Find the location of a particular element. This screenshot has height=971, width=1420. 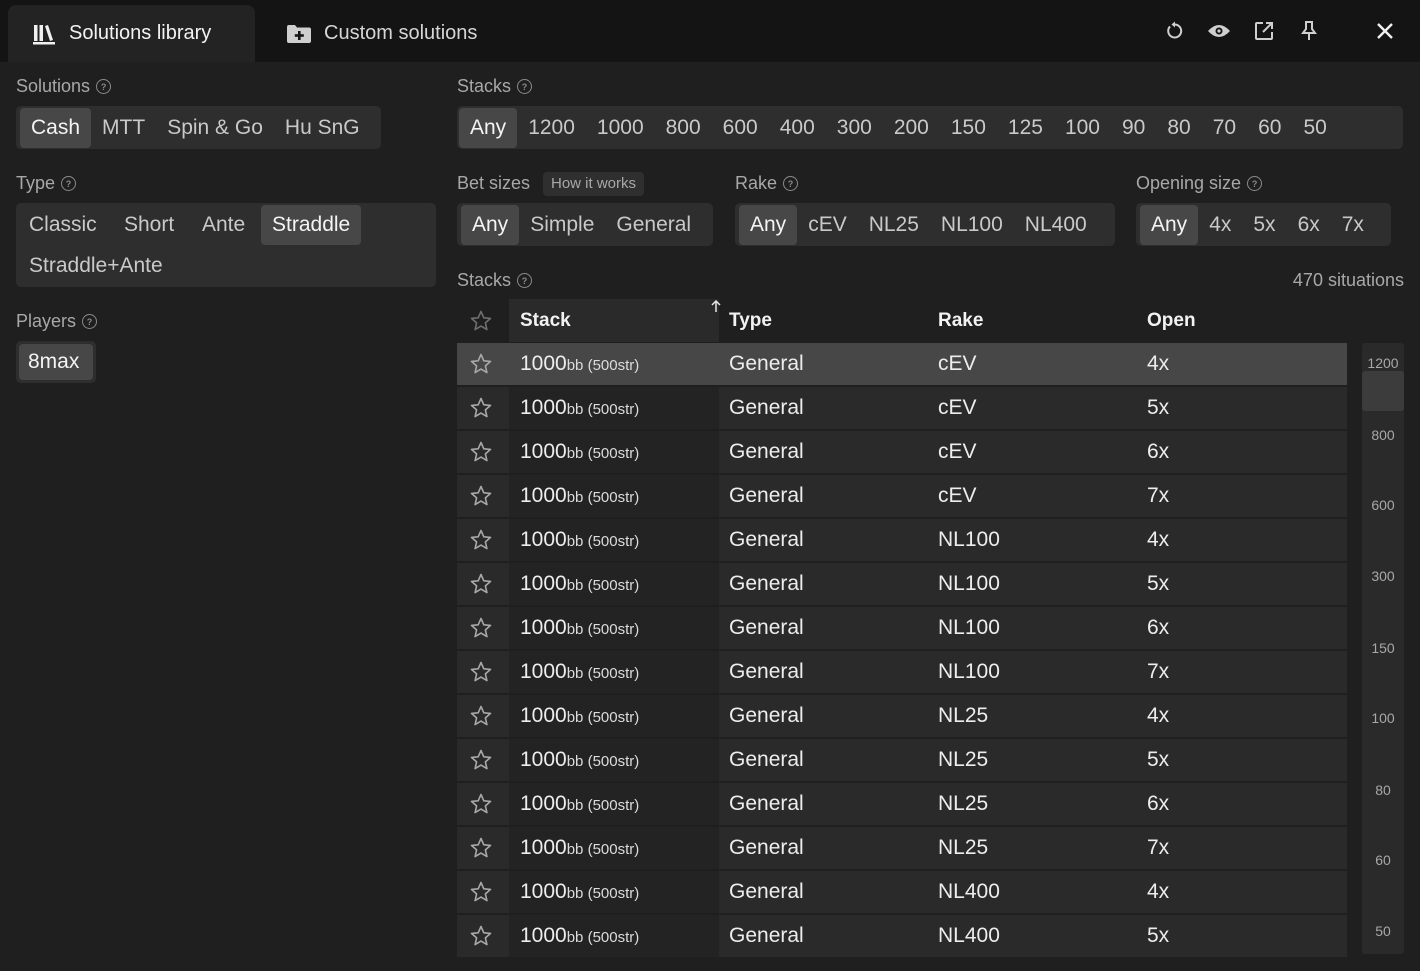

option-spin-go: Spin & Go is located at coordinates (215, 128).